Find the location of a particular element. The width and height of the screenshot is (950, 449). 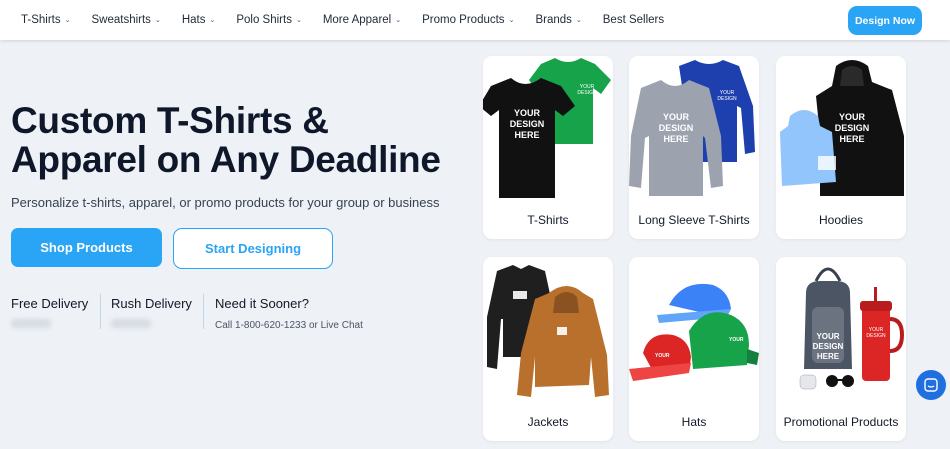

live-chat-button is located at coordinates (931, 385).